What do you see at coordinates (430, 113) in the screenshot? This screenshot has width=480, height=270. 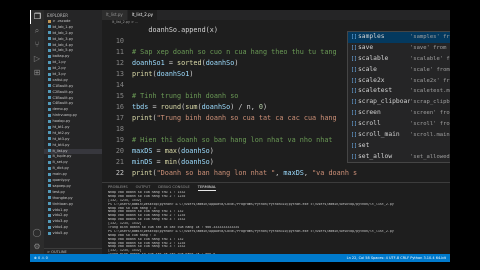 I see `autocomplete-detail: 'screen' from the python` at bounding box center [430, 113].